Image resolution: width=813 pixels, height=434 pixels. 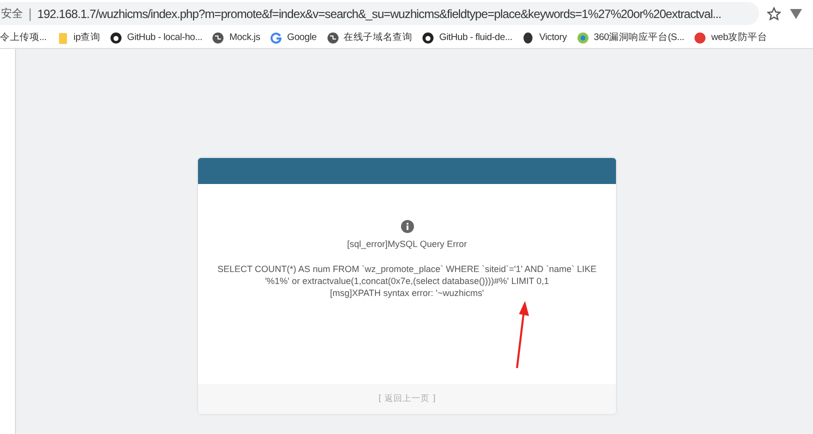 I want to click on bookmark-link: Google, so click(x=302, y=37).